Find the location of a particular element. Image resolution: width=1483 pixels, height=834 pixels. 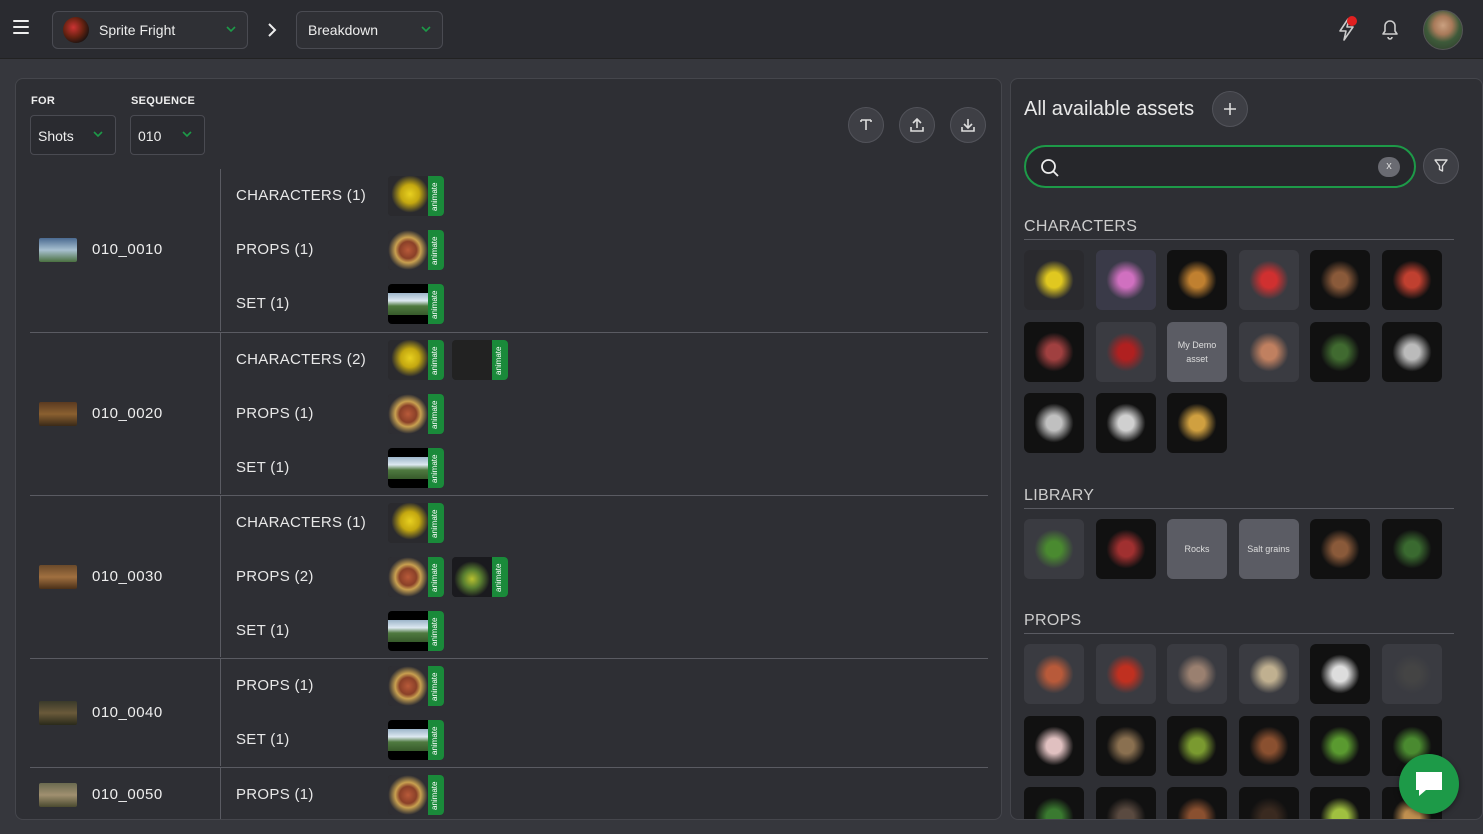

asset-tile: My Demo asset is located at coordinates (1197, 351).